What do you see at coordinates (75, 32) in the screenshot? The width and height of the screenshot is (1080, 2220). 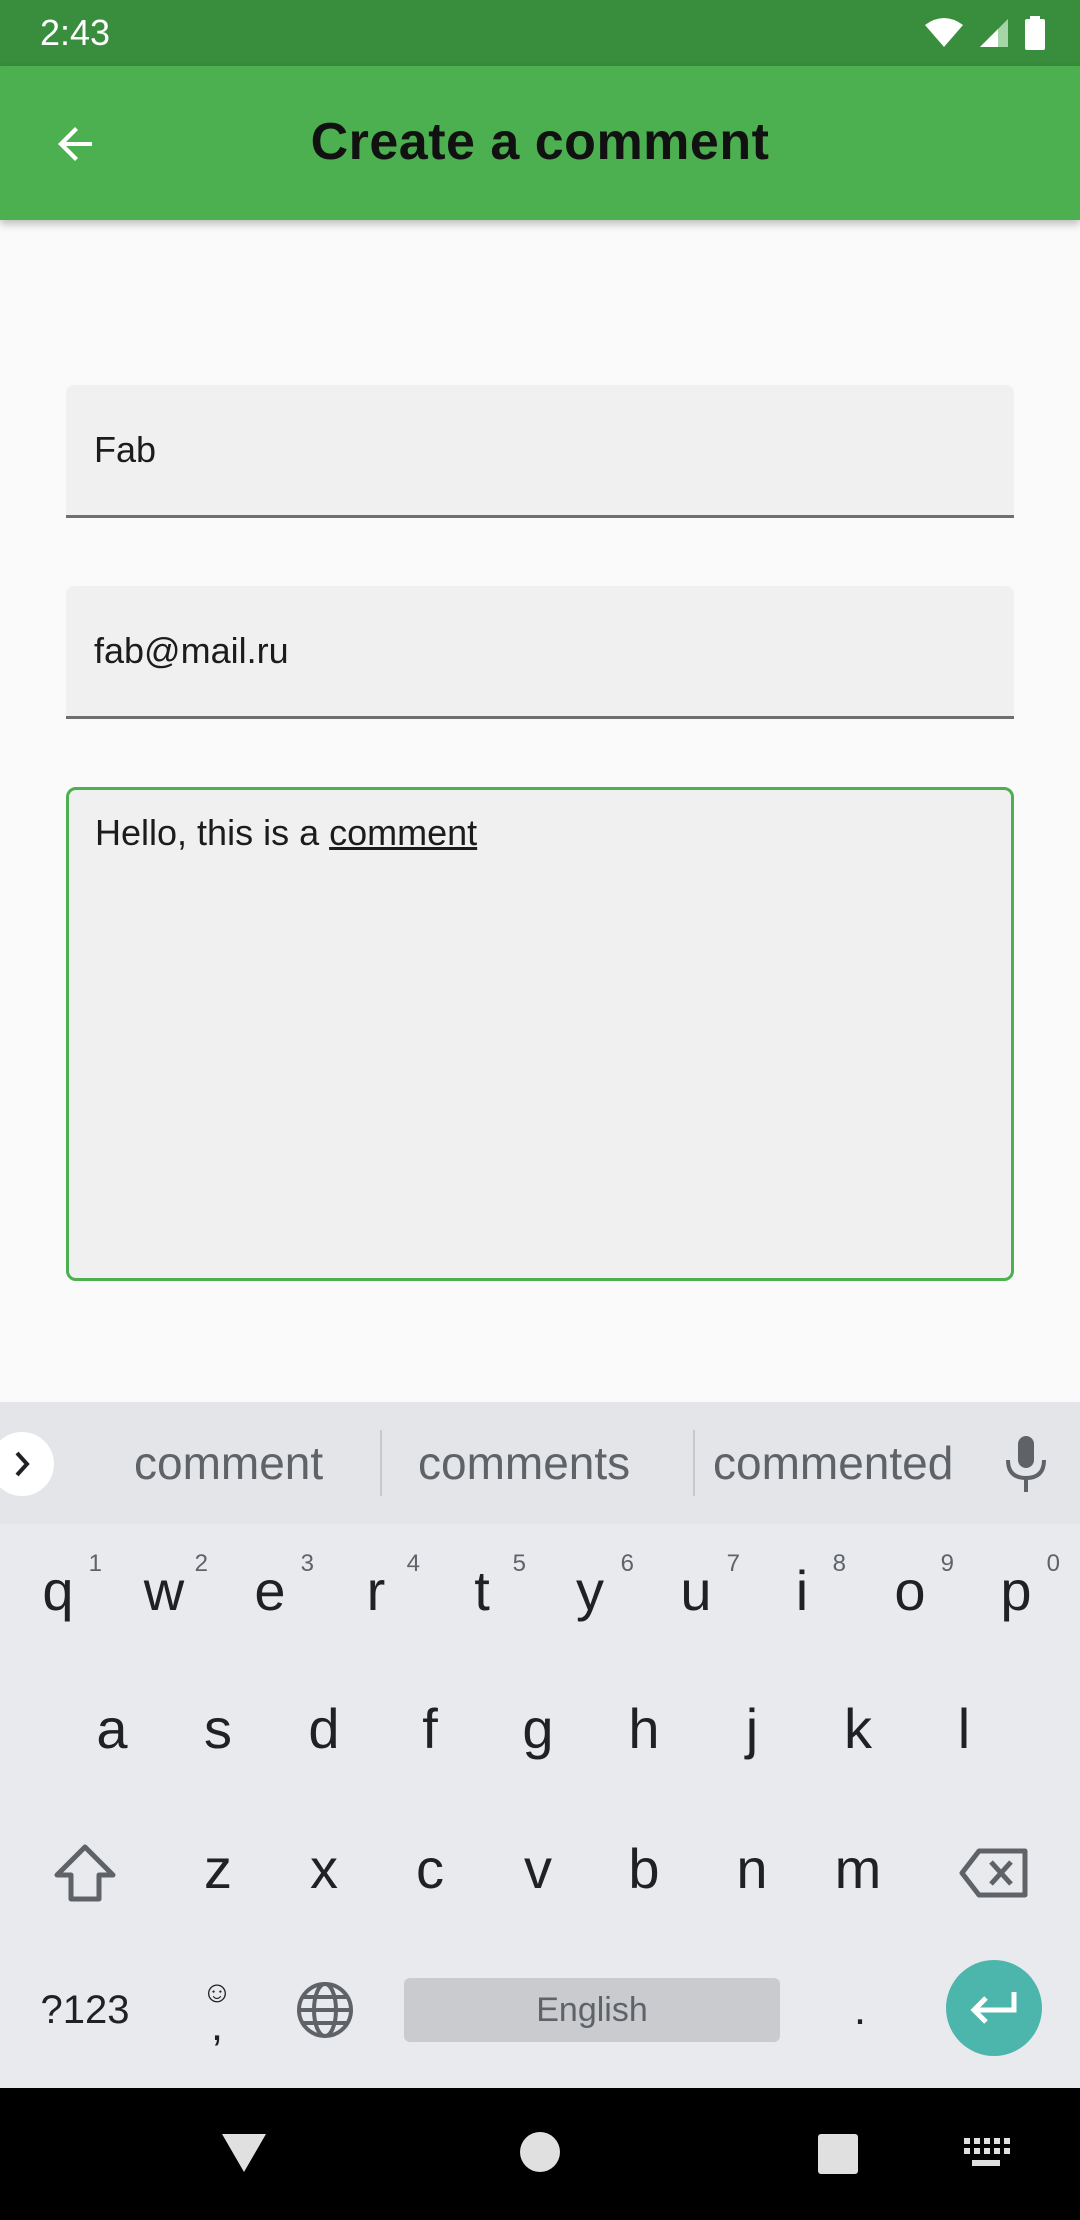 I see `status-time: 2:43` at bounding box center [75, 32].